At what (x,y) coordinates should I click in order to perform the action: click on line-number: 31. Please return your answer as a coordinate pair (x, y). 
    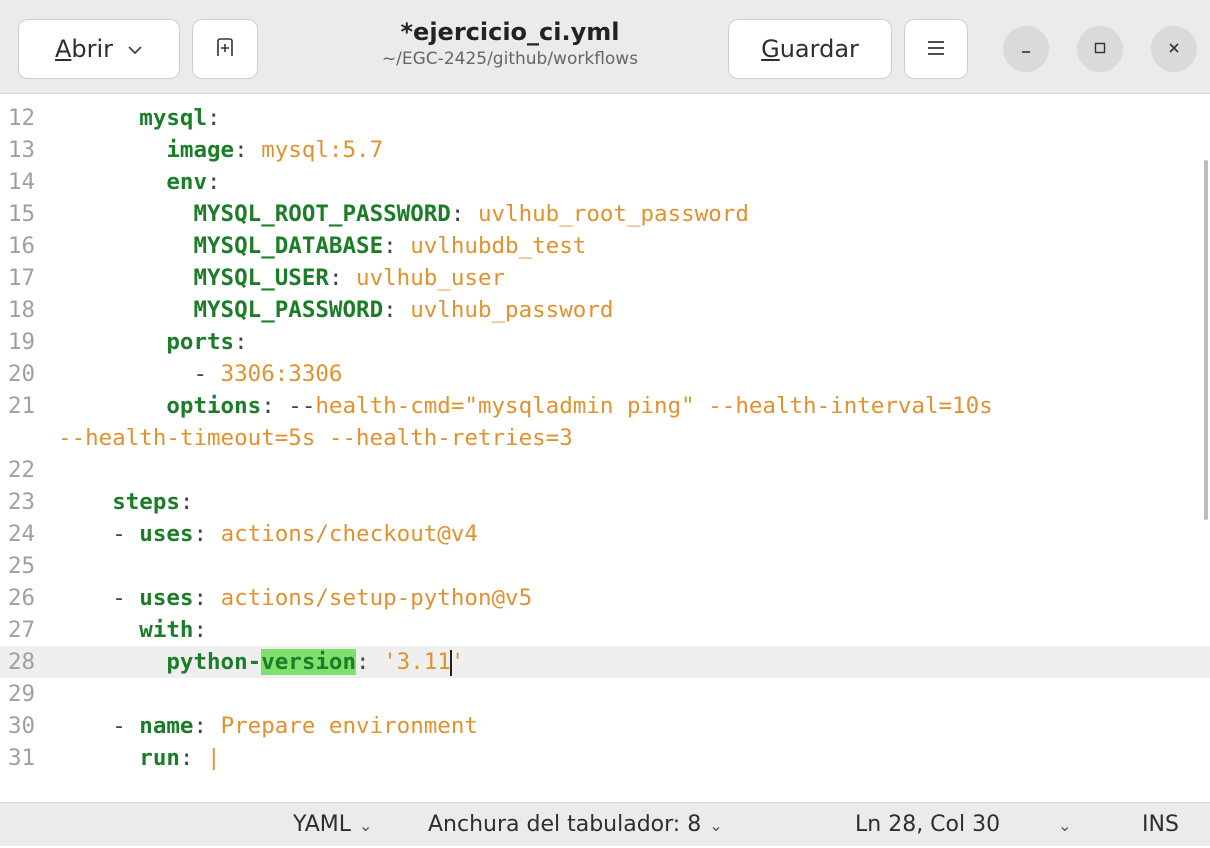
    Looking at the image, I should click on (22, 758).